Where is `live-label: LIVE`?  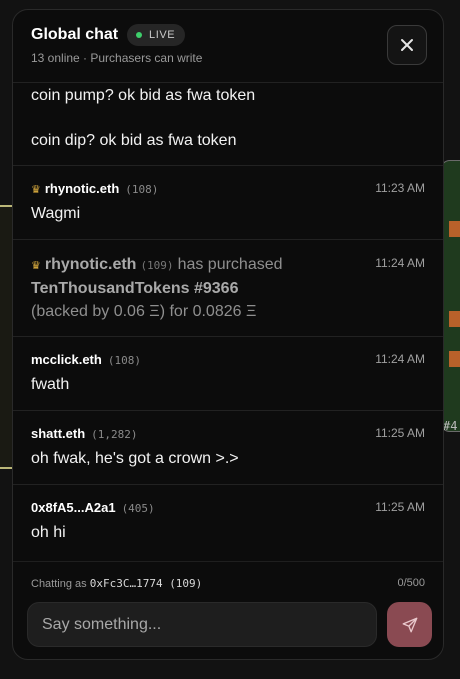
live-label: LIVE is located at coordinates (162, 35).